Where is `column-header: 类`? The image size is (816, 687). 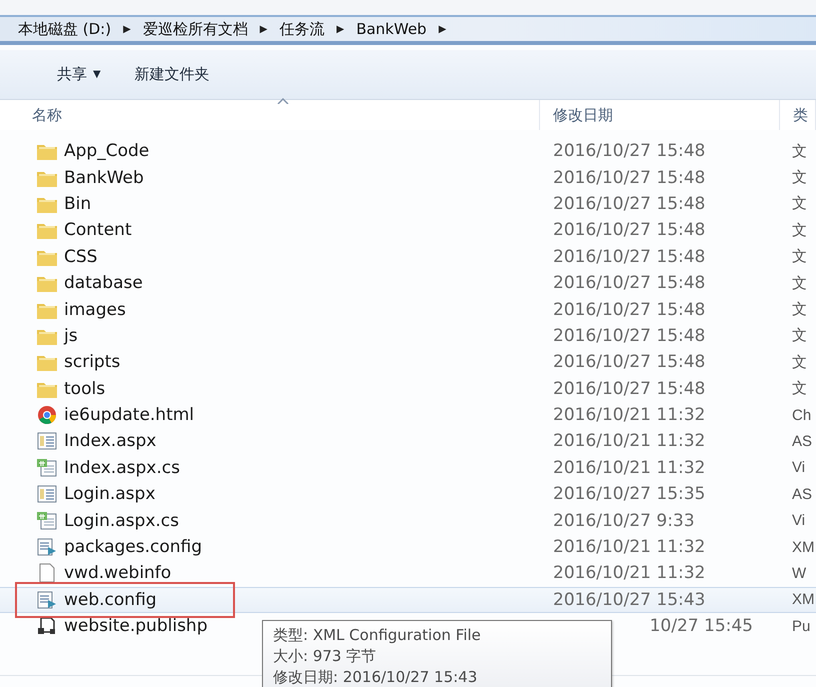
column-header: 类 is located at coordinates (798, 115).